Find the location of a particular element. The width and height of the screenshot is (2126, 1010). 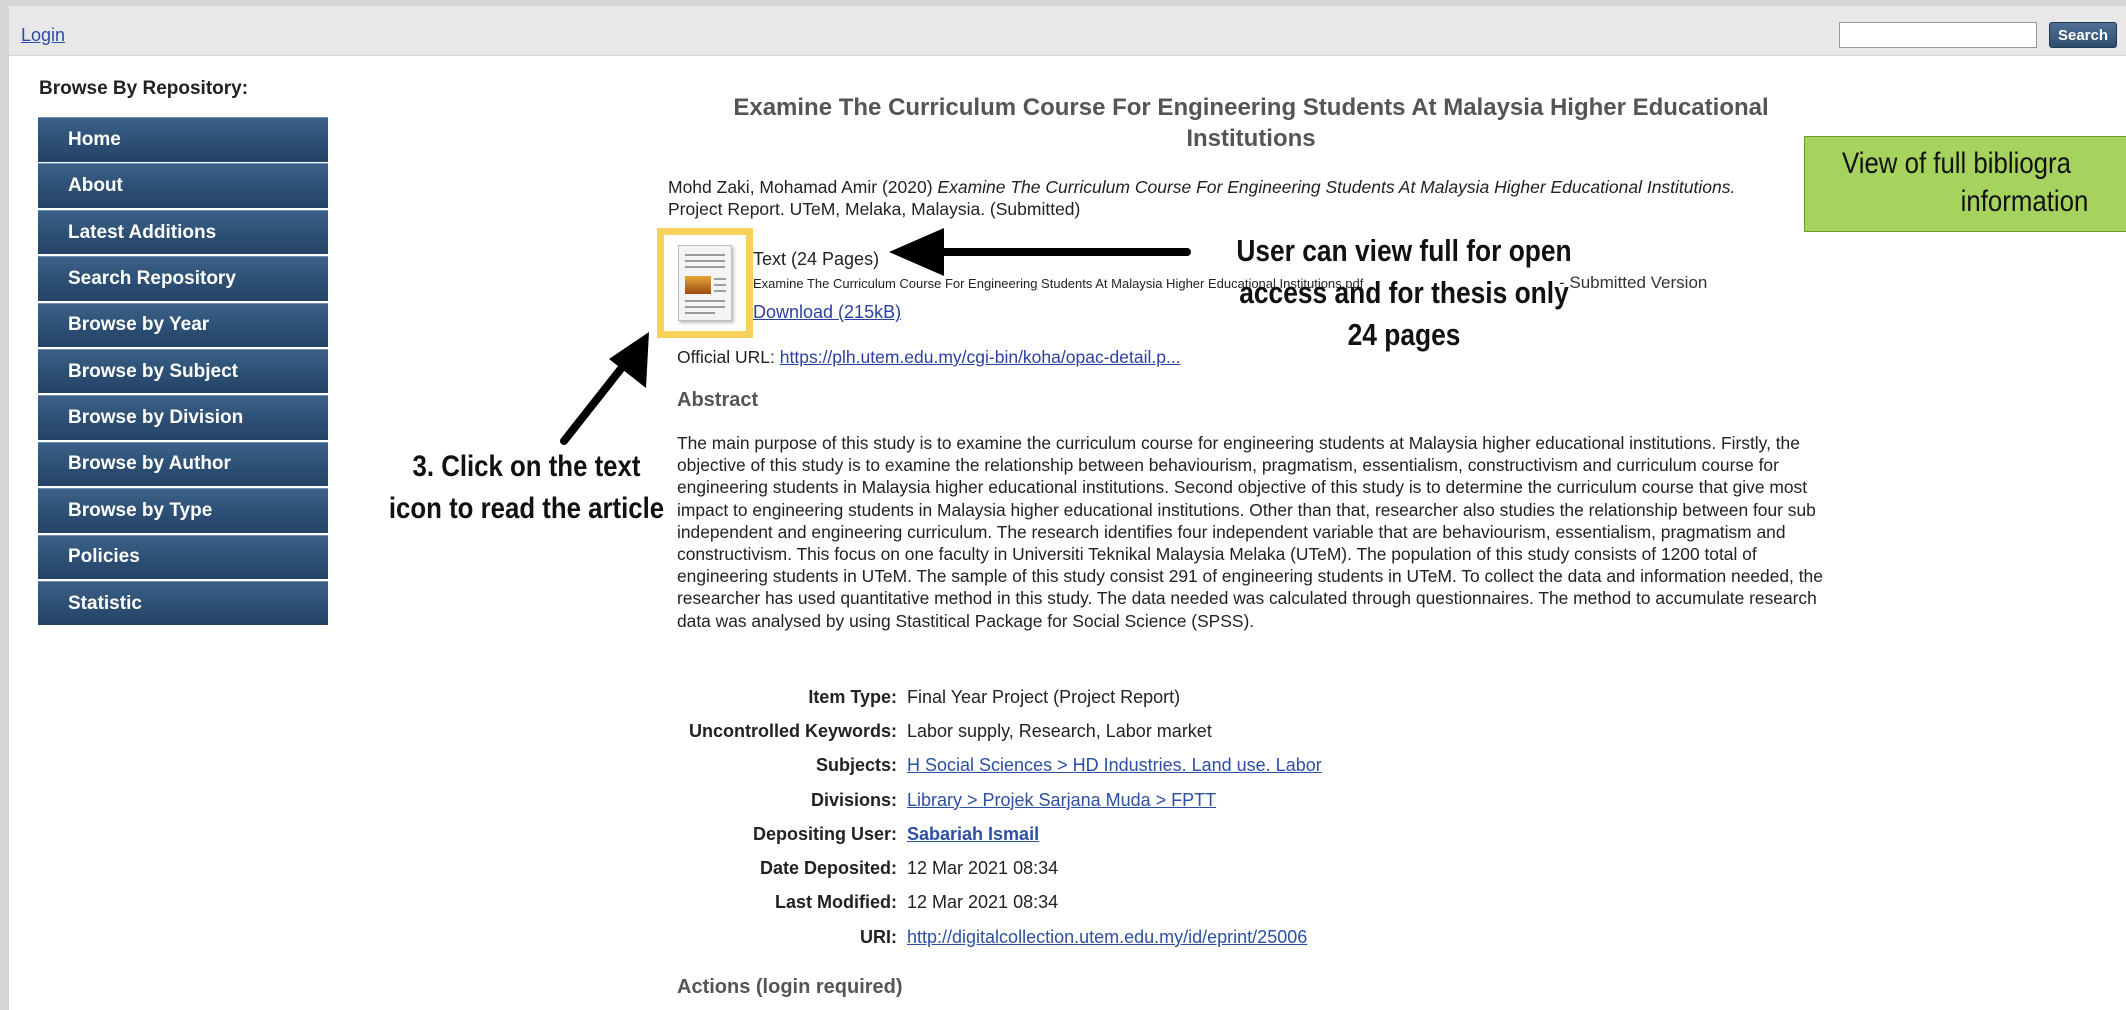

arrow-left-icon is located at coordinates (1040, 252).